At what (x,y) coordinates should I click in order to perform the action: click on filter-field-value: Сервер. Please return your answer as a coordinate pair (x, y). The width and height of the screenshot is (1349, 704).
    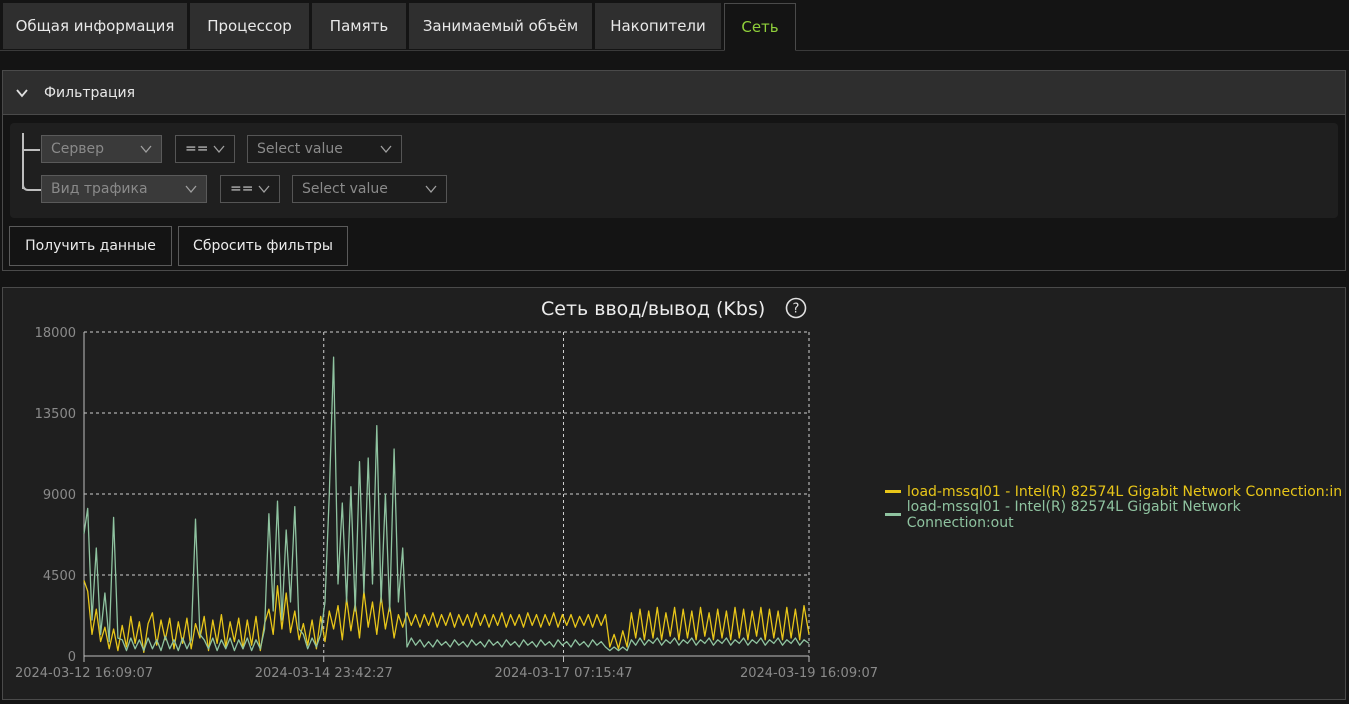
    Looking at the image, I should click on (78, 149).